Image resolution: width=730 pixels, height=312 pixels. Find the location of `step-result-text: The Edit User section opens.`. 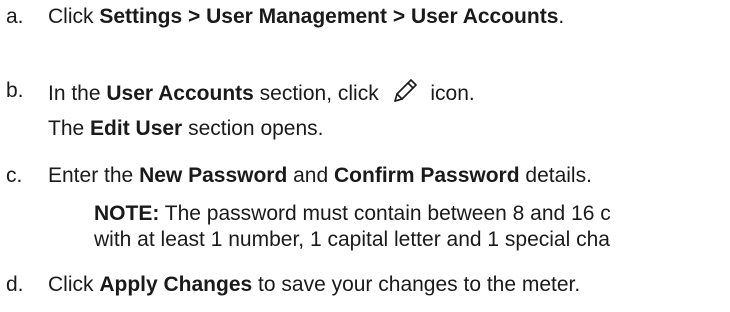

step-result-text: The Edit User section opens. is located at coordinates (186, 128).